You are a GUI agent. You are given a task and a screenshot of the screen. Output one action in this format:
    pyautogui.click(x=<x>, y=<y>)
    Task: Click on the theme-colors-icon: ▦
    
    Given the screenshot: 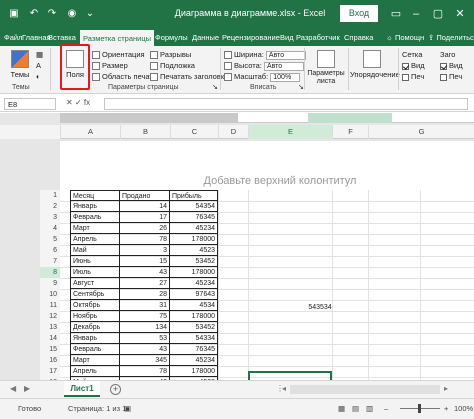 What is the action you would take?
    pyautogui.click(x=39, y=54)
    